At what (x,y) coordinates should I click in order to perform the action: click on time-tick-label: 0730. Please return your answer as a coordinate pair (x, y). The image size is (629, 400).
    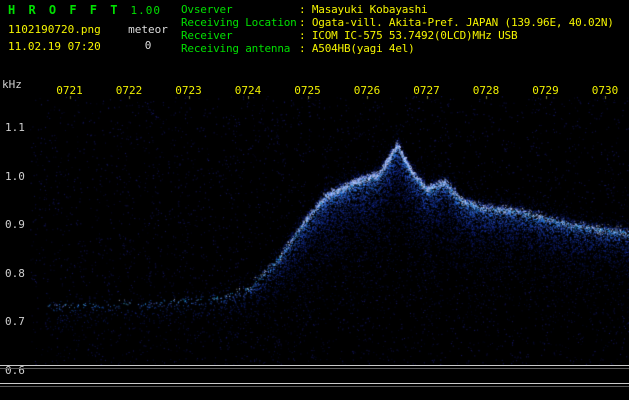
    Looking at the image, I should click on (605, 90).